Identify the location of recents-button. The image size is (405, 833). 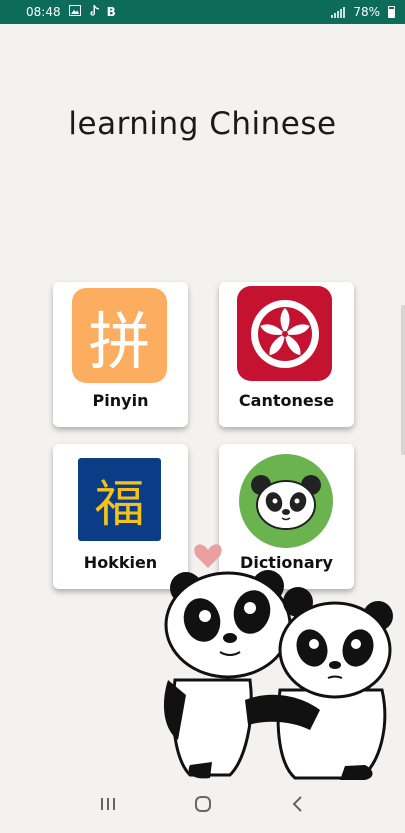
(108, 804).